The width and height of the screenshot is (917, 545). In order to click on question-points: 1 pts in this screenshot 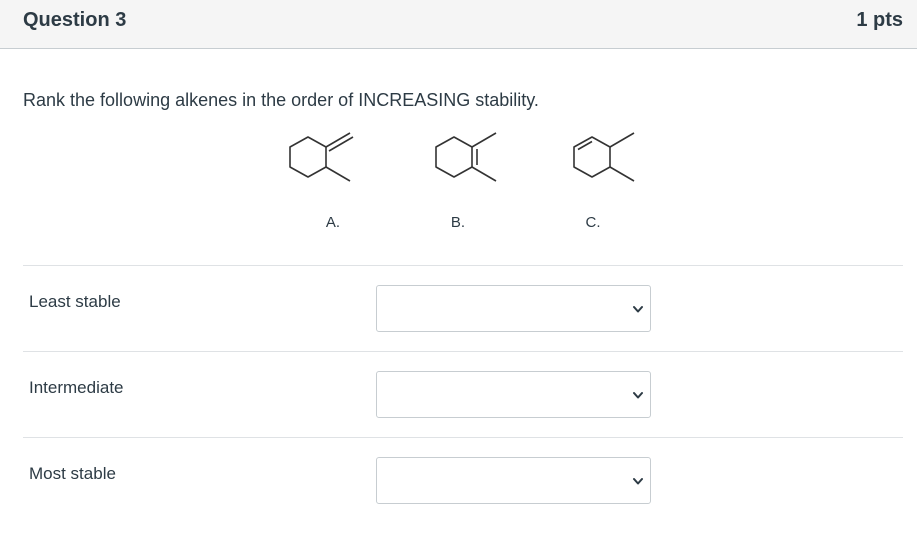, I will do `click(879, 20)`.